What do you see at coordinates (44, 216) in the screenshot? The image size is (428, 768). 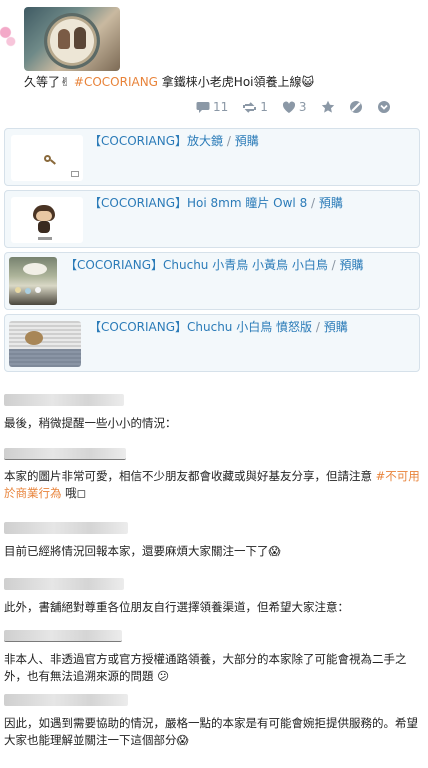 I see `doll-face` at bounding box center [44, 216].